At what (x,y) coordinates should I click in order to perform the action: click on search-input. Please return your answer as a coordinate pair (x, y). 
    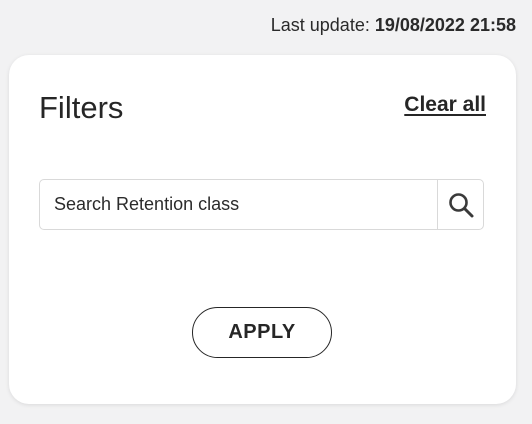
    Looking at the image, I should click on (238, 204).